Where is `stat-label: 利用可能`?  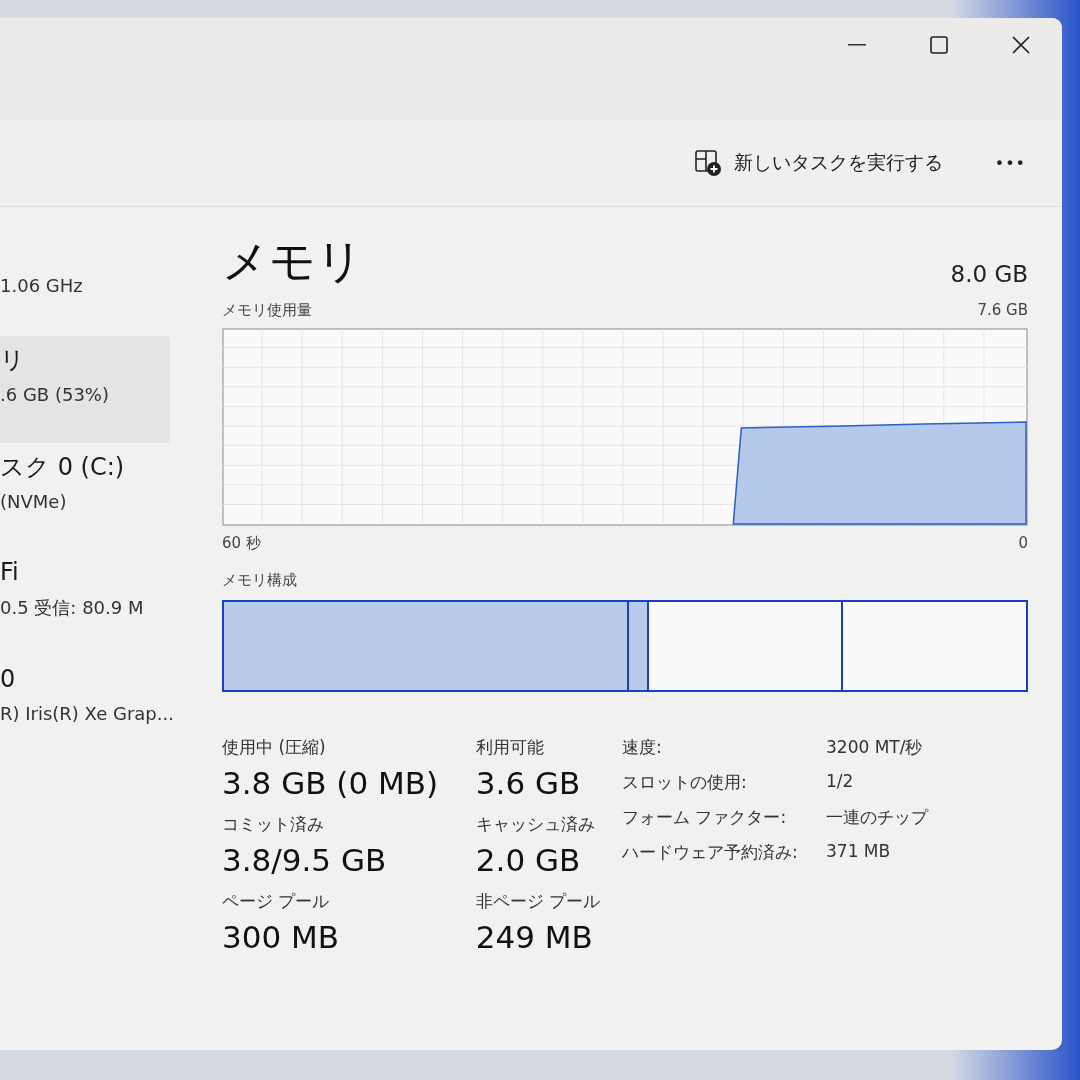
stat-label: 利用可能 is located at coordinates (510, 747).